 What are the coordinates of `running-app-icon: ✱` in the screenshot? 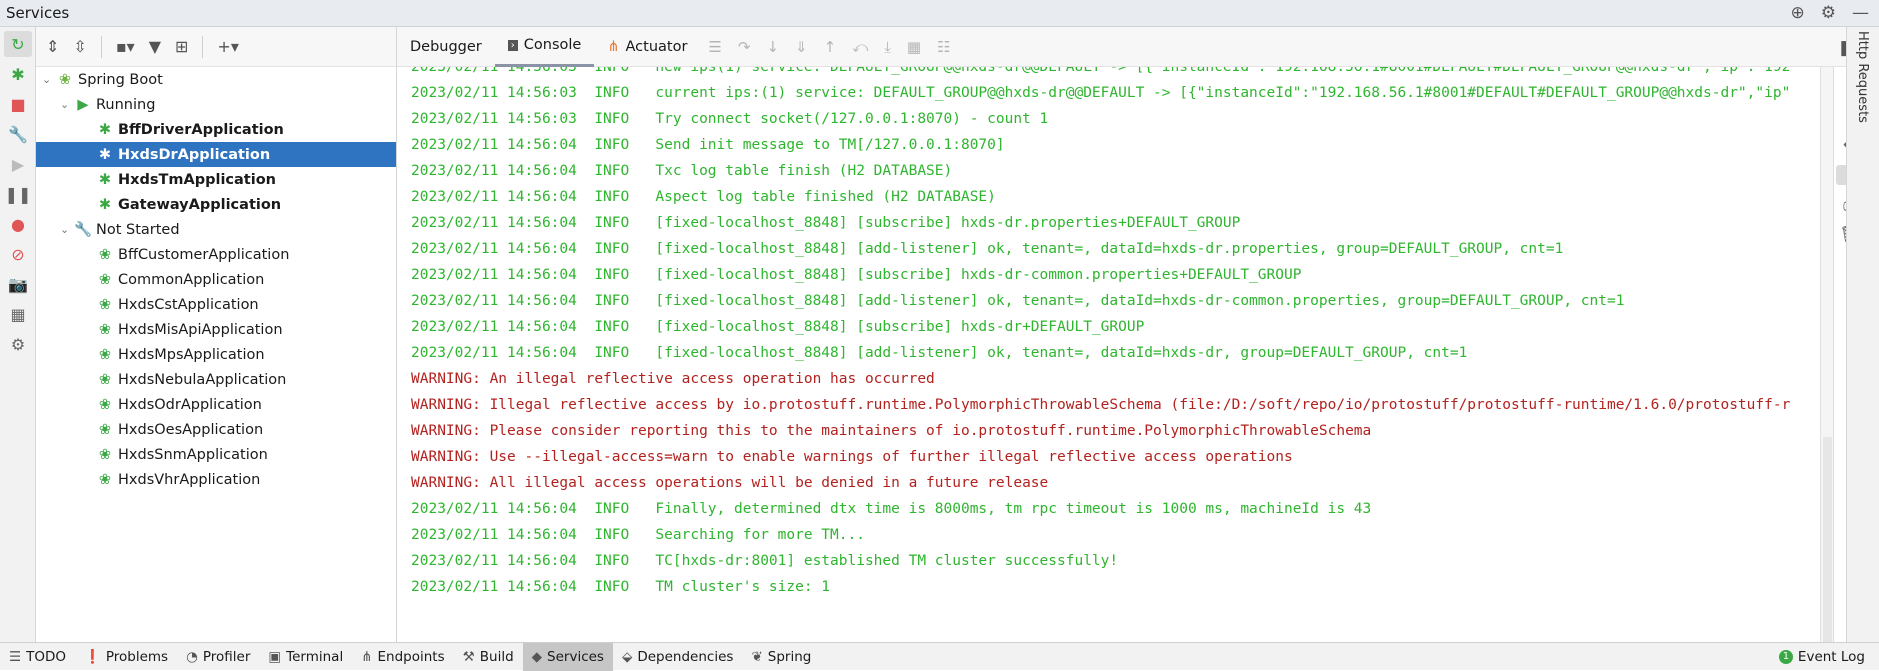 It's located at (105, 129).